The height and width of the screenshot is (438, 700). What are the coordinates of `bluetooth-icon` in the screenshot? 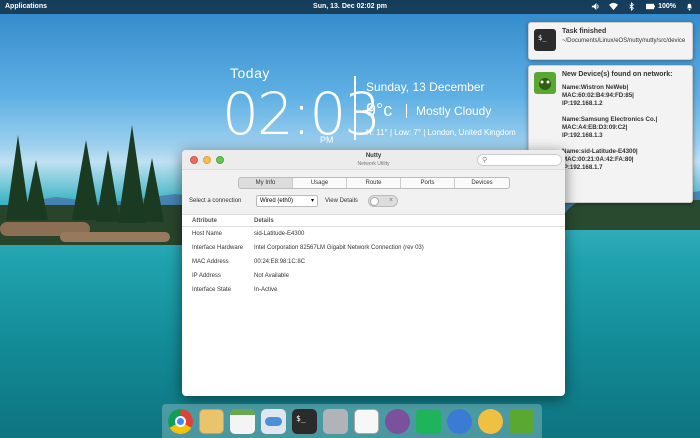 It's located at (631, 6).